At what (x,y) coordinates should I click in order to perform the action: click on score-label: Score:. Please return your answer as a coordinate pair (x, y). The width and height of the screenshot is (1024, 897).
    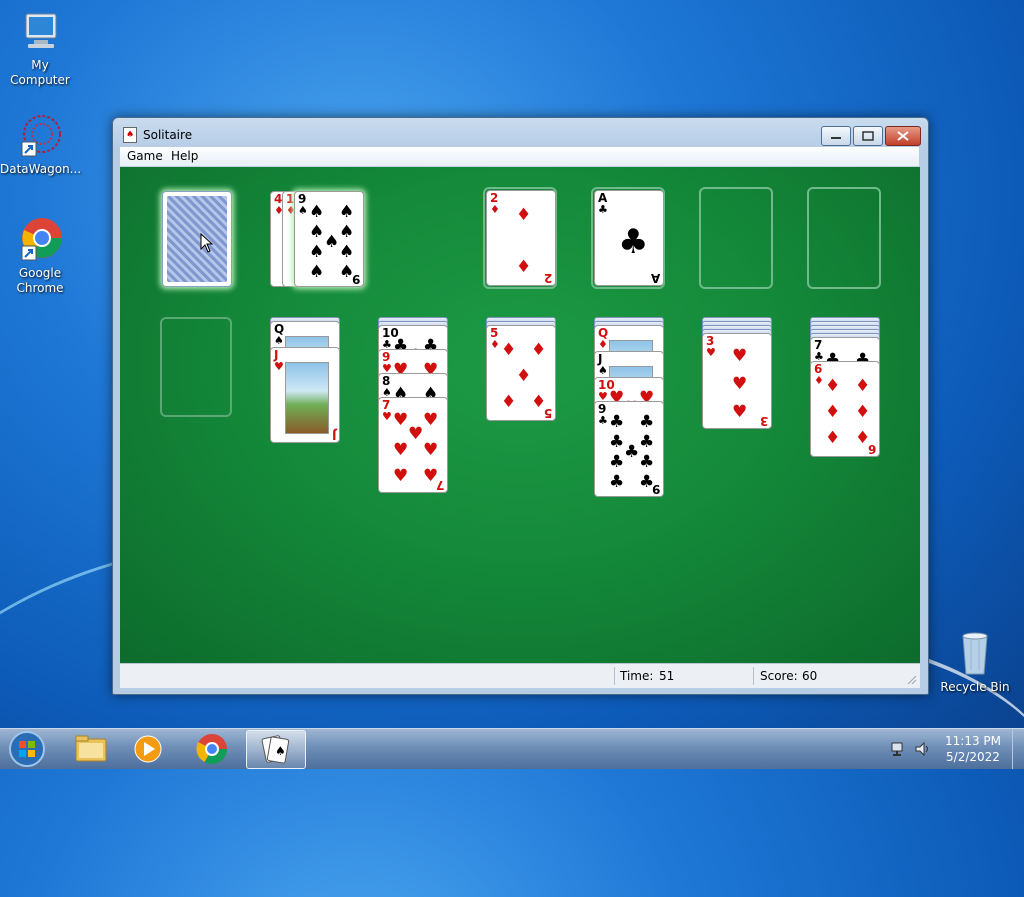
    Looking at the image, I should click on (779, 676).